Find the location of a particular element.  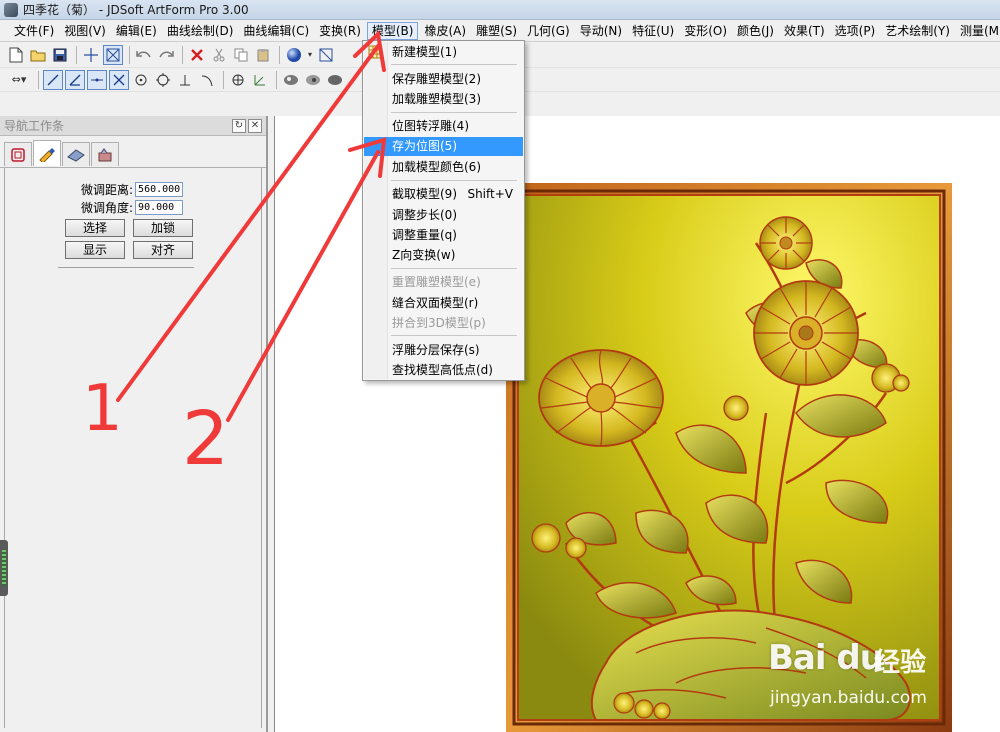

angle-label: 微调角度: is located at coordinates (107, 207).